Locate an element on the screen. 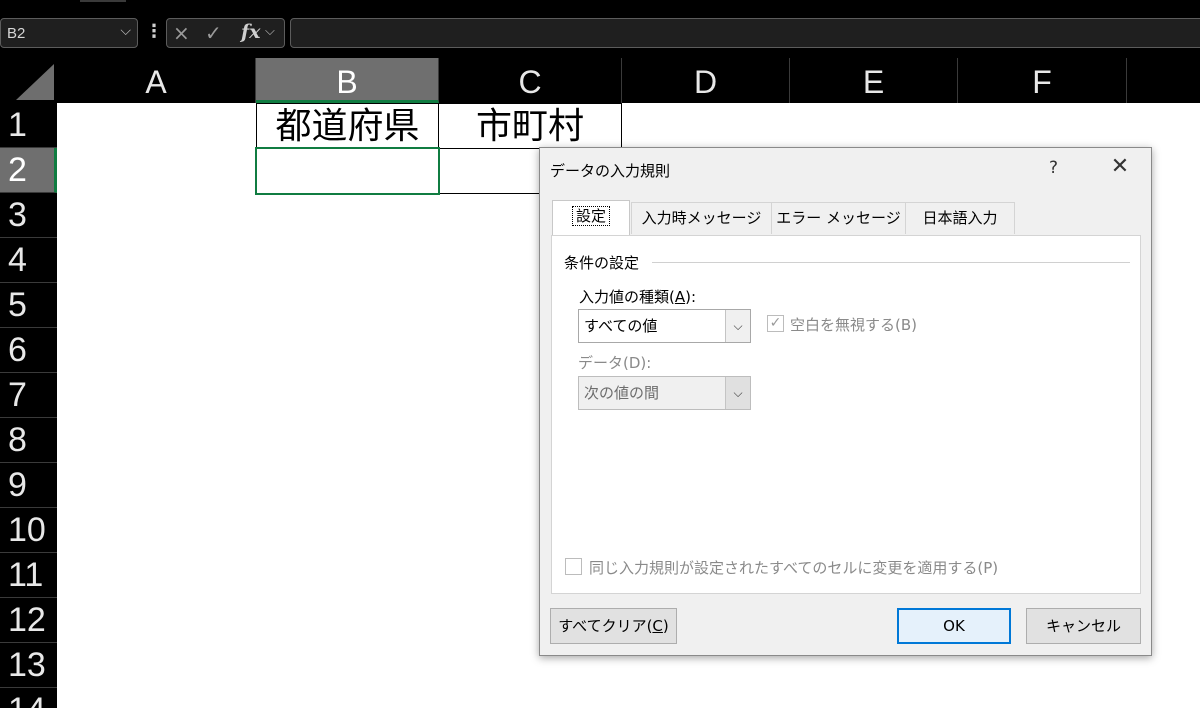 This screenshot has width=1200, height=708. enter-entry-icon: ✓ is located at coordinates (213, 33).